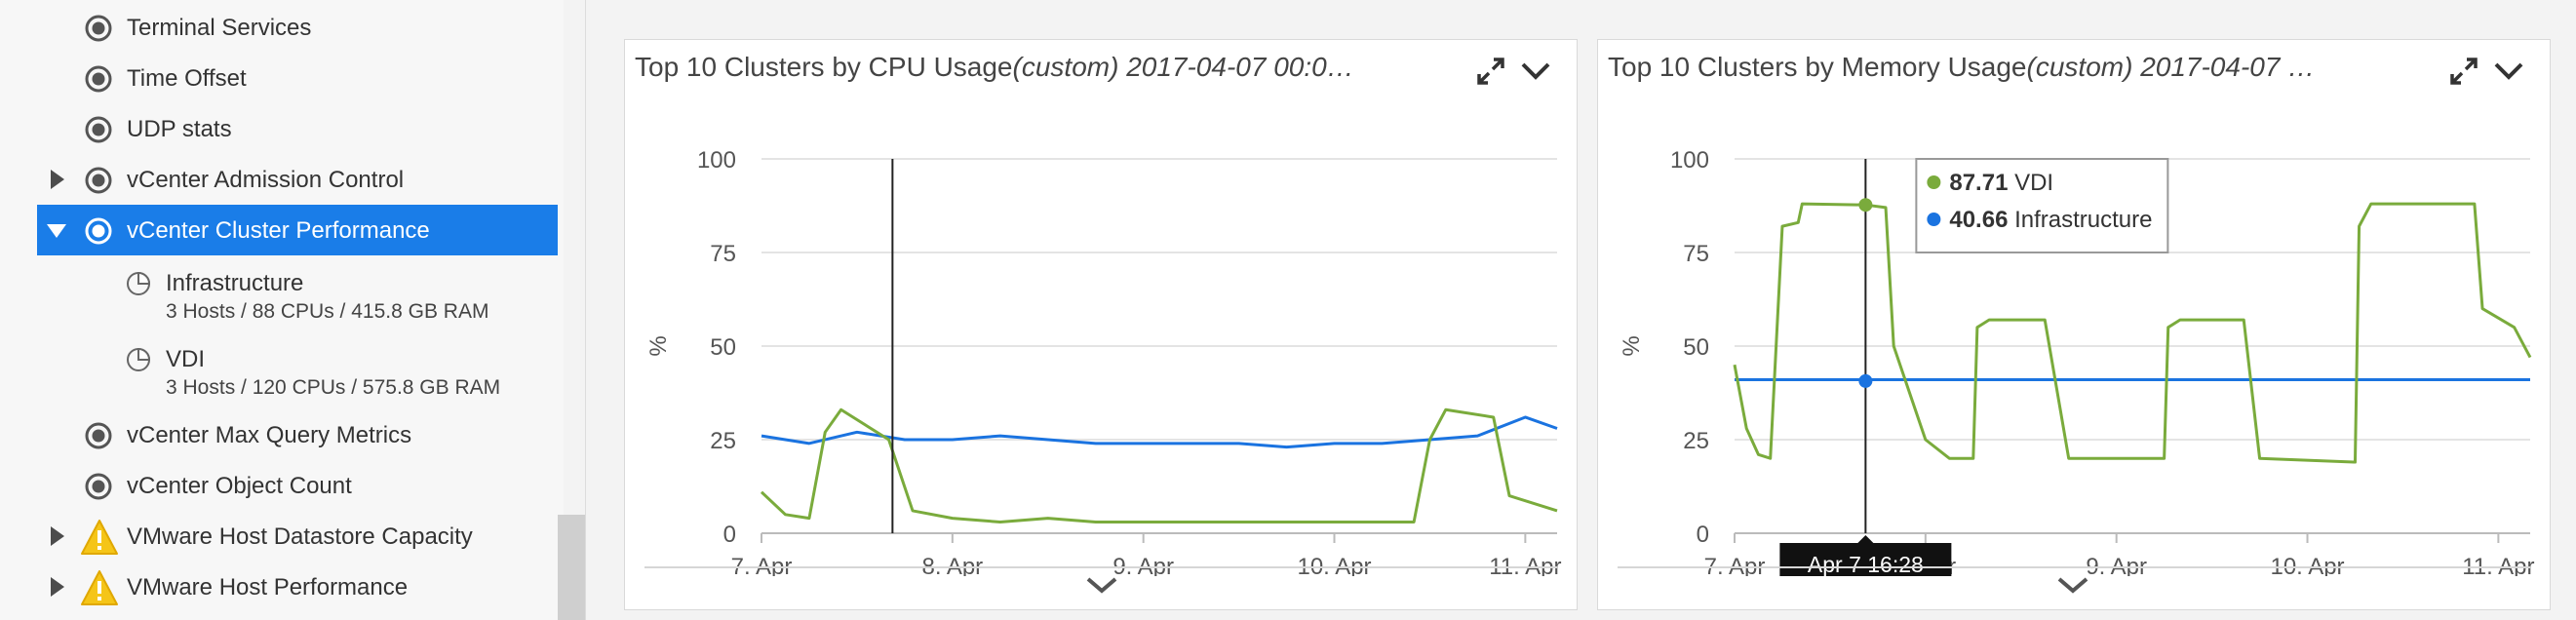 The height and width of the screenshot is (620, 2576). I want to click on sidebar-item-vmware-host-performance: VMware Host Performance, so click(282, 587).